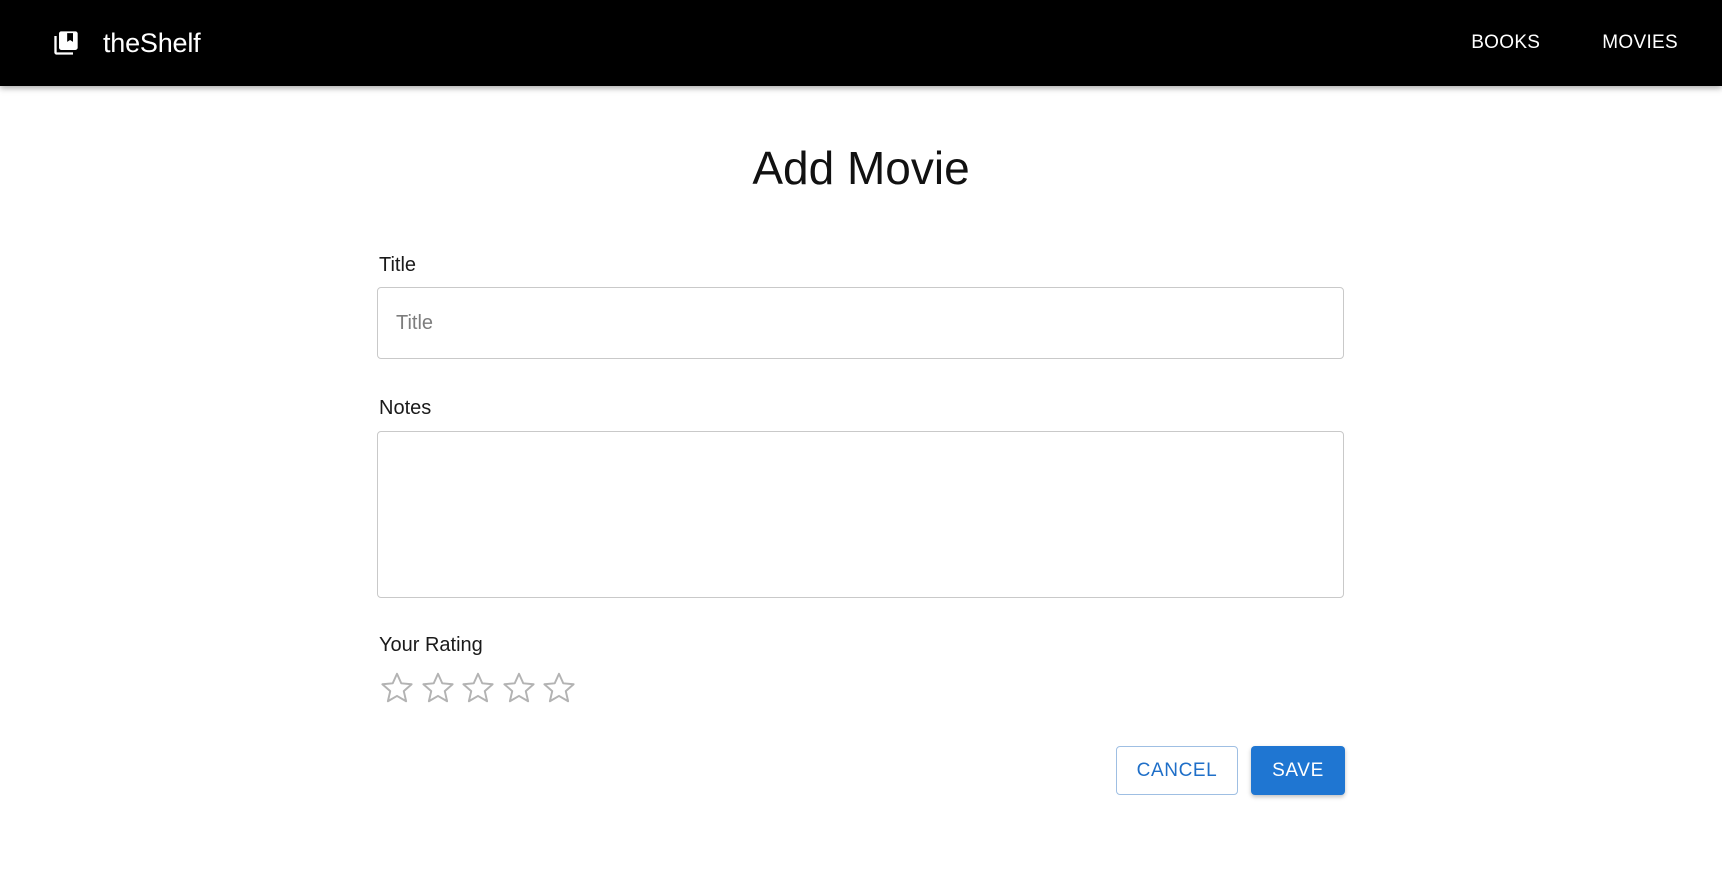  Describe the element at coordinates (1505, 43) in the screenshot. I see `nav-link-books: BOOKS` at that location.